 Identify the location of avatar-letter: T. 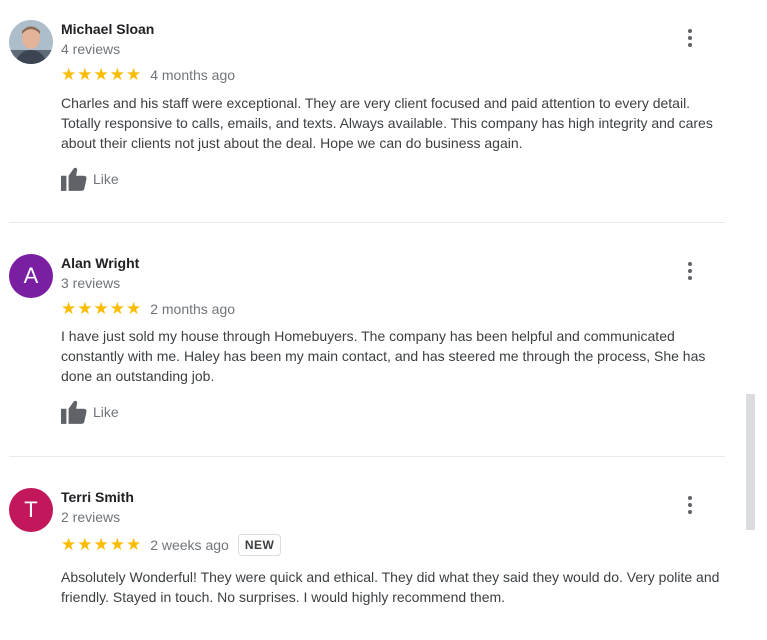
(31, 509).